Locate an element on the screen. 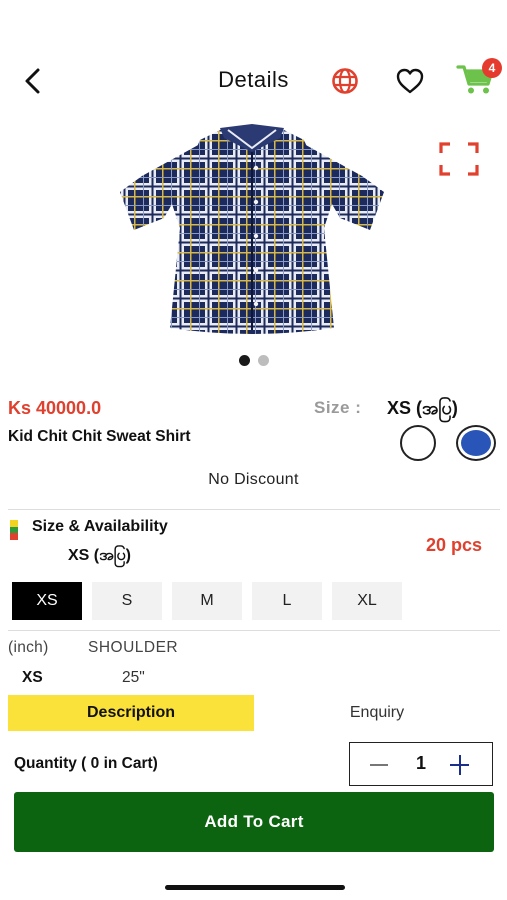 This screenshot has width=507, height=900. wishlist-button is located at coordinates (410, 81).